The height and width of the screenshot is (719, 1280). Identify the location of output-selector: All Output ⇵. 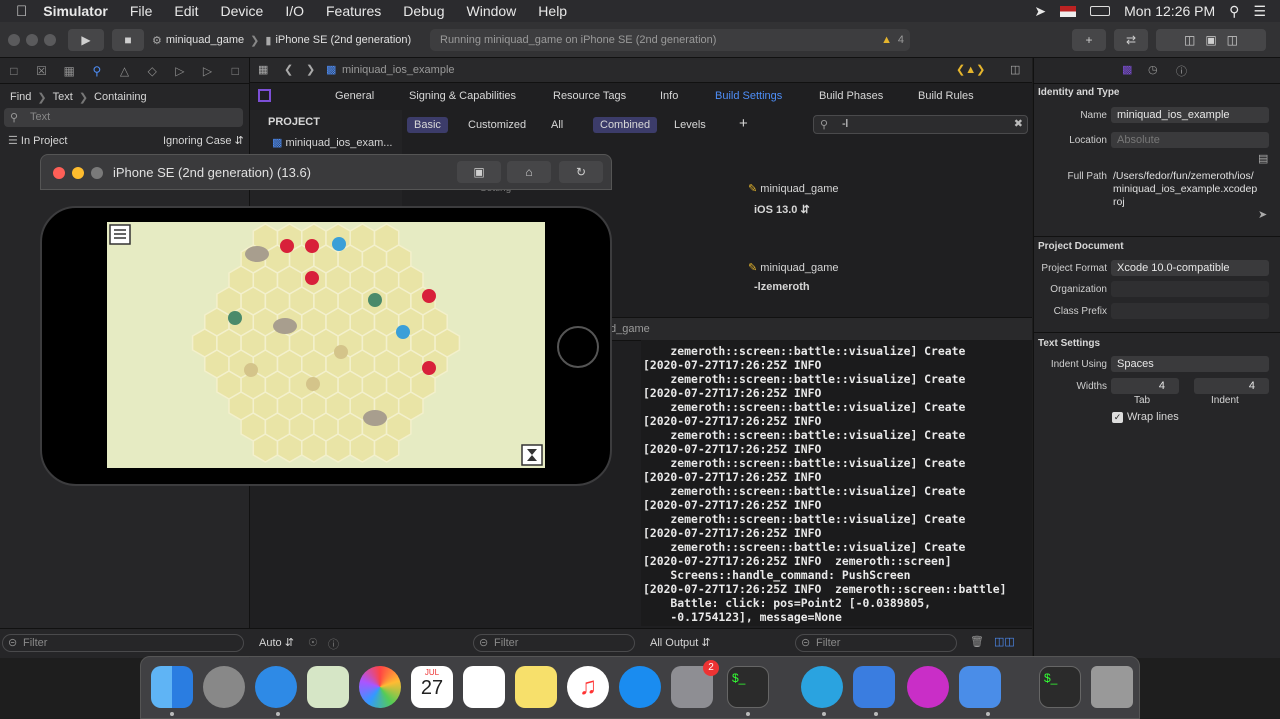
(680, 642).